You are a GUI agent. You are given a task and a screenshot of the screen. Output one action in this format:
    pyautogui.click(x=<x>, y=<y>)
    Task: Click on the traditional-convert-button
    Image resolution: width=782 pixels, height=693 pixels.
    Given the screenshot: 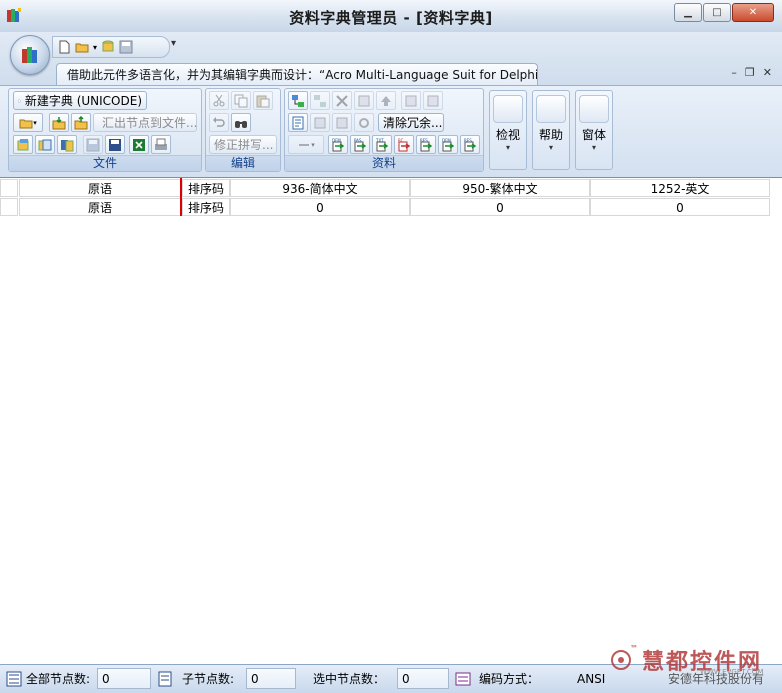 What is the action you would take?
    pyautogui.click(x=342, y=122)
    